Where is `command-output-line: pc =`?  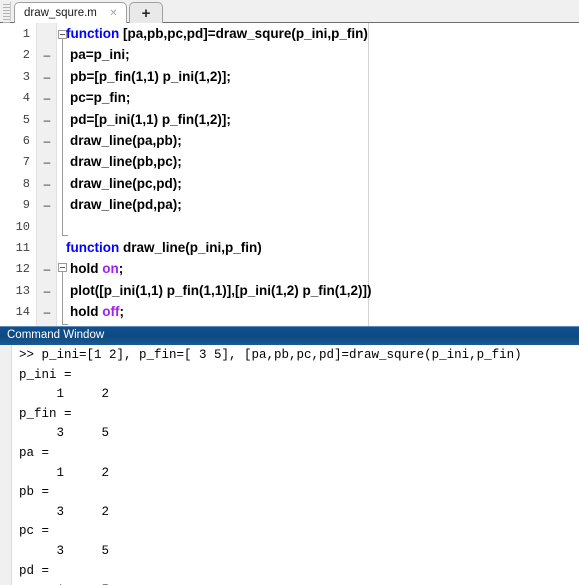 command-output-line: pc = is located at coordinates (34, 531).